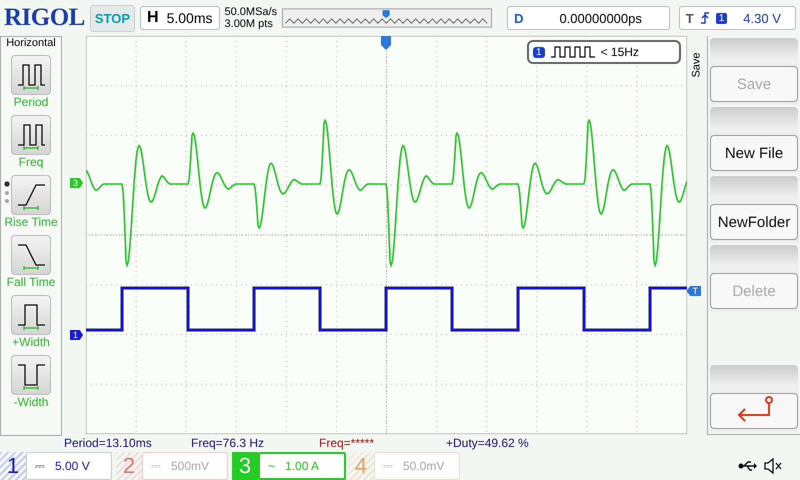 The image size is (800, 480). What do you see at coordinates (693, 291) in the screenshot?
I see `trigger-level-marker: T` at bounding box center [693, 291].